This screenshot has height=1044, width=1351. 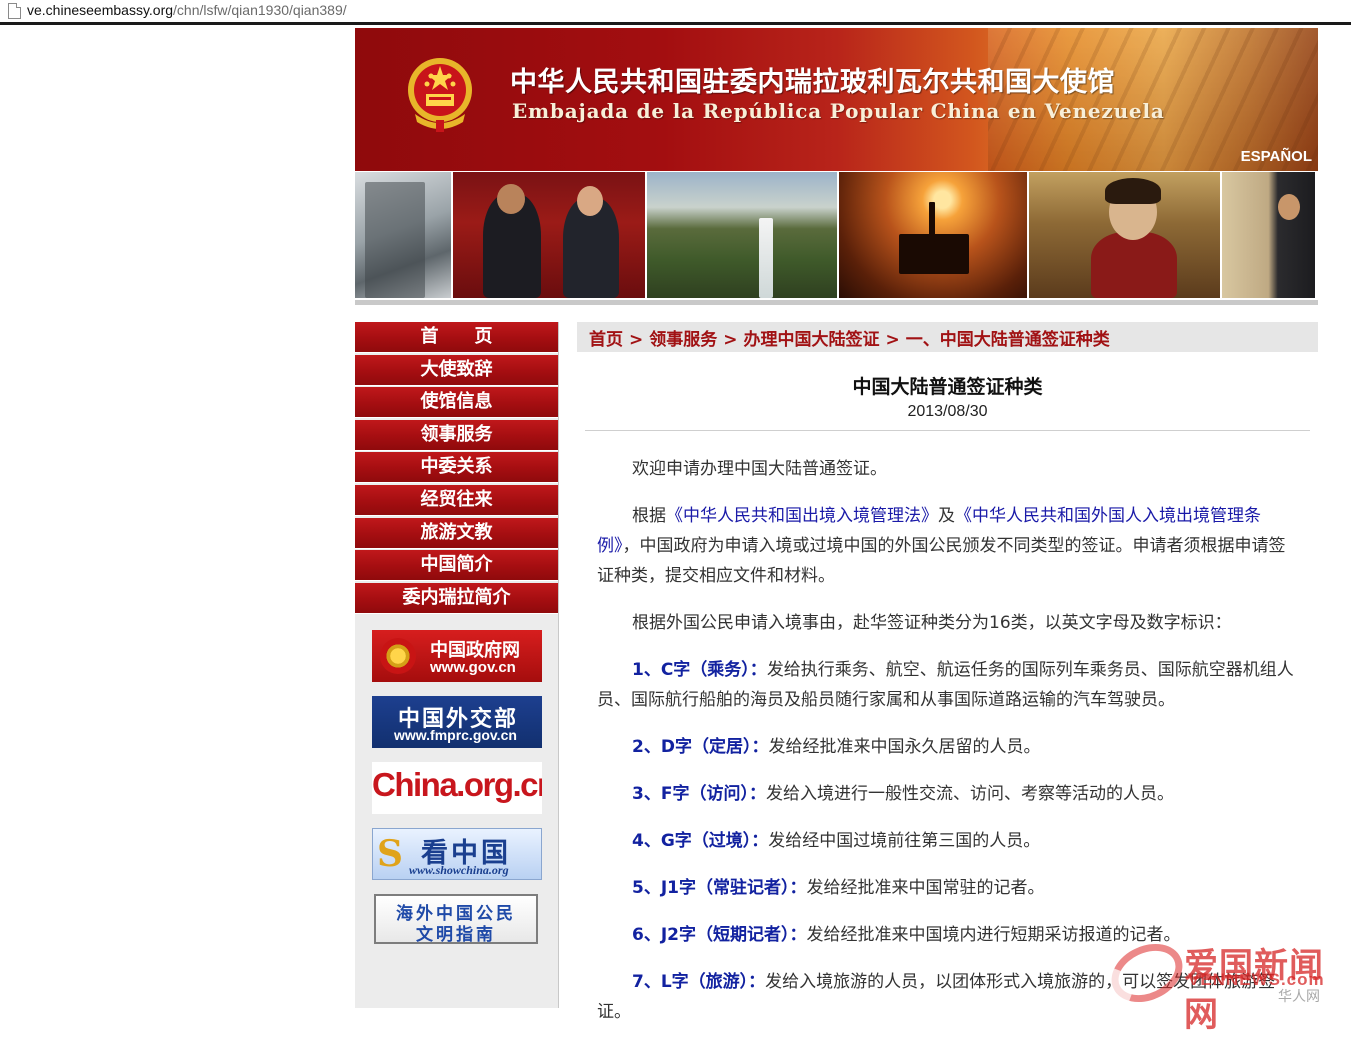 What do you see at coordinates (836, 302) in the screenshot?
I see `banner-divider` at bounding box center [836, 302].